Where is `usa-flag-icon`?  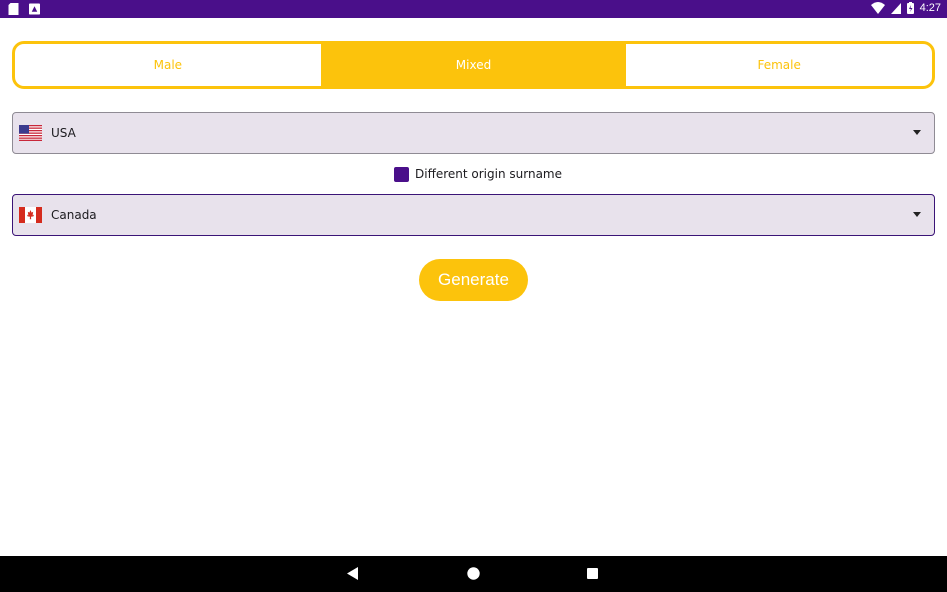 usa-flag-icon is located at coordinates (30, 133).